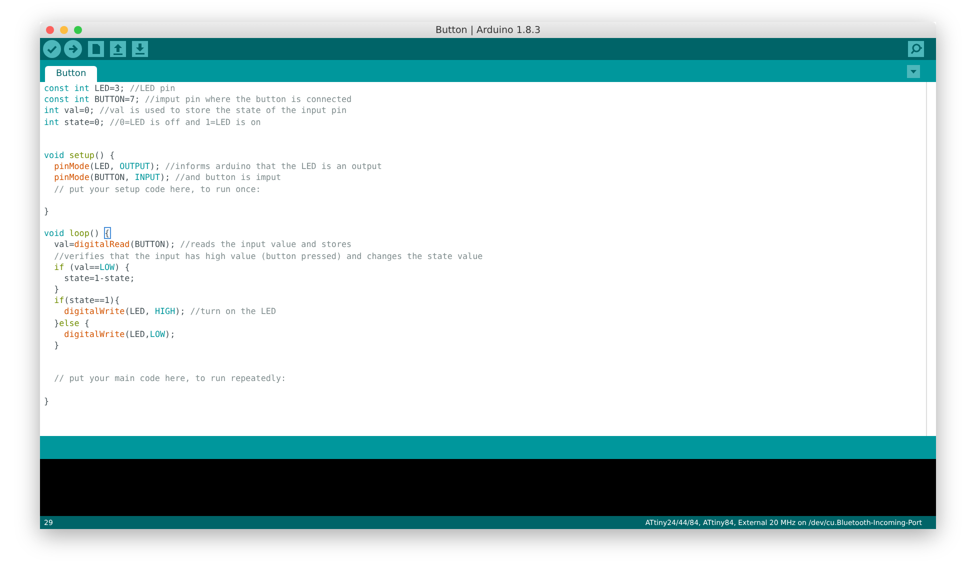  What do you see at coordinates (198, 100) in the screenshot?
I see `code-line: const int BUTTON=7; //imput pin where the button is connected` at bounding box center [198, 100].